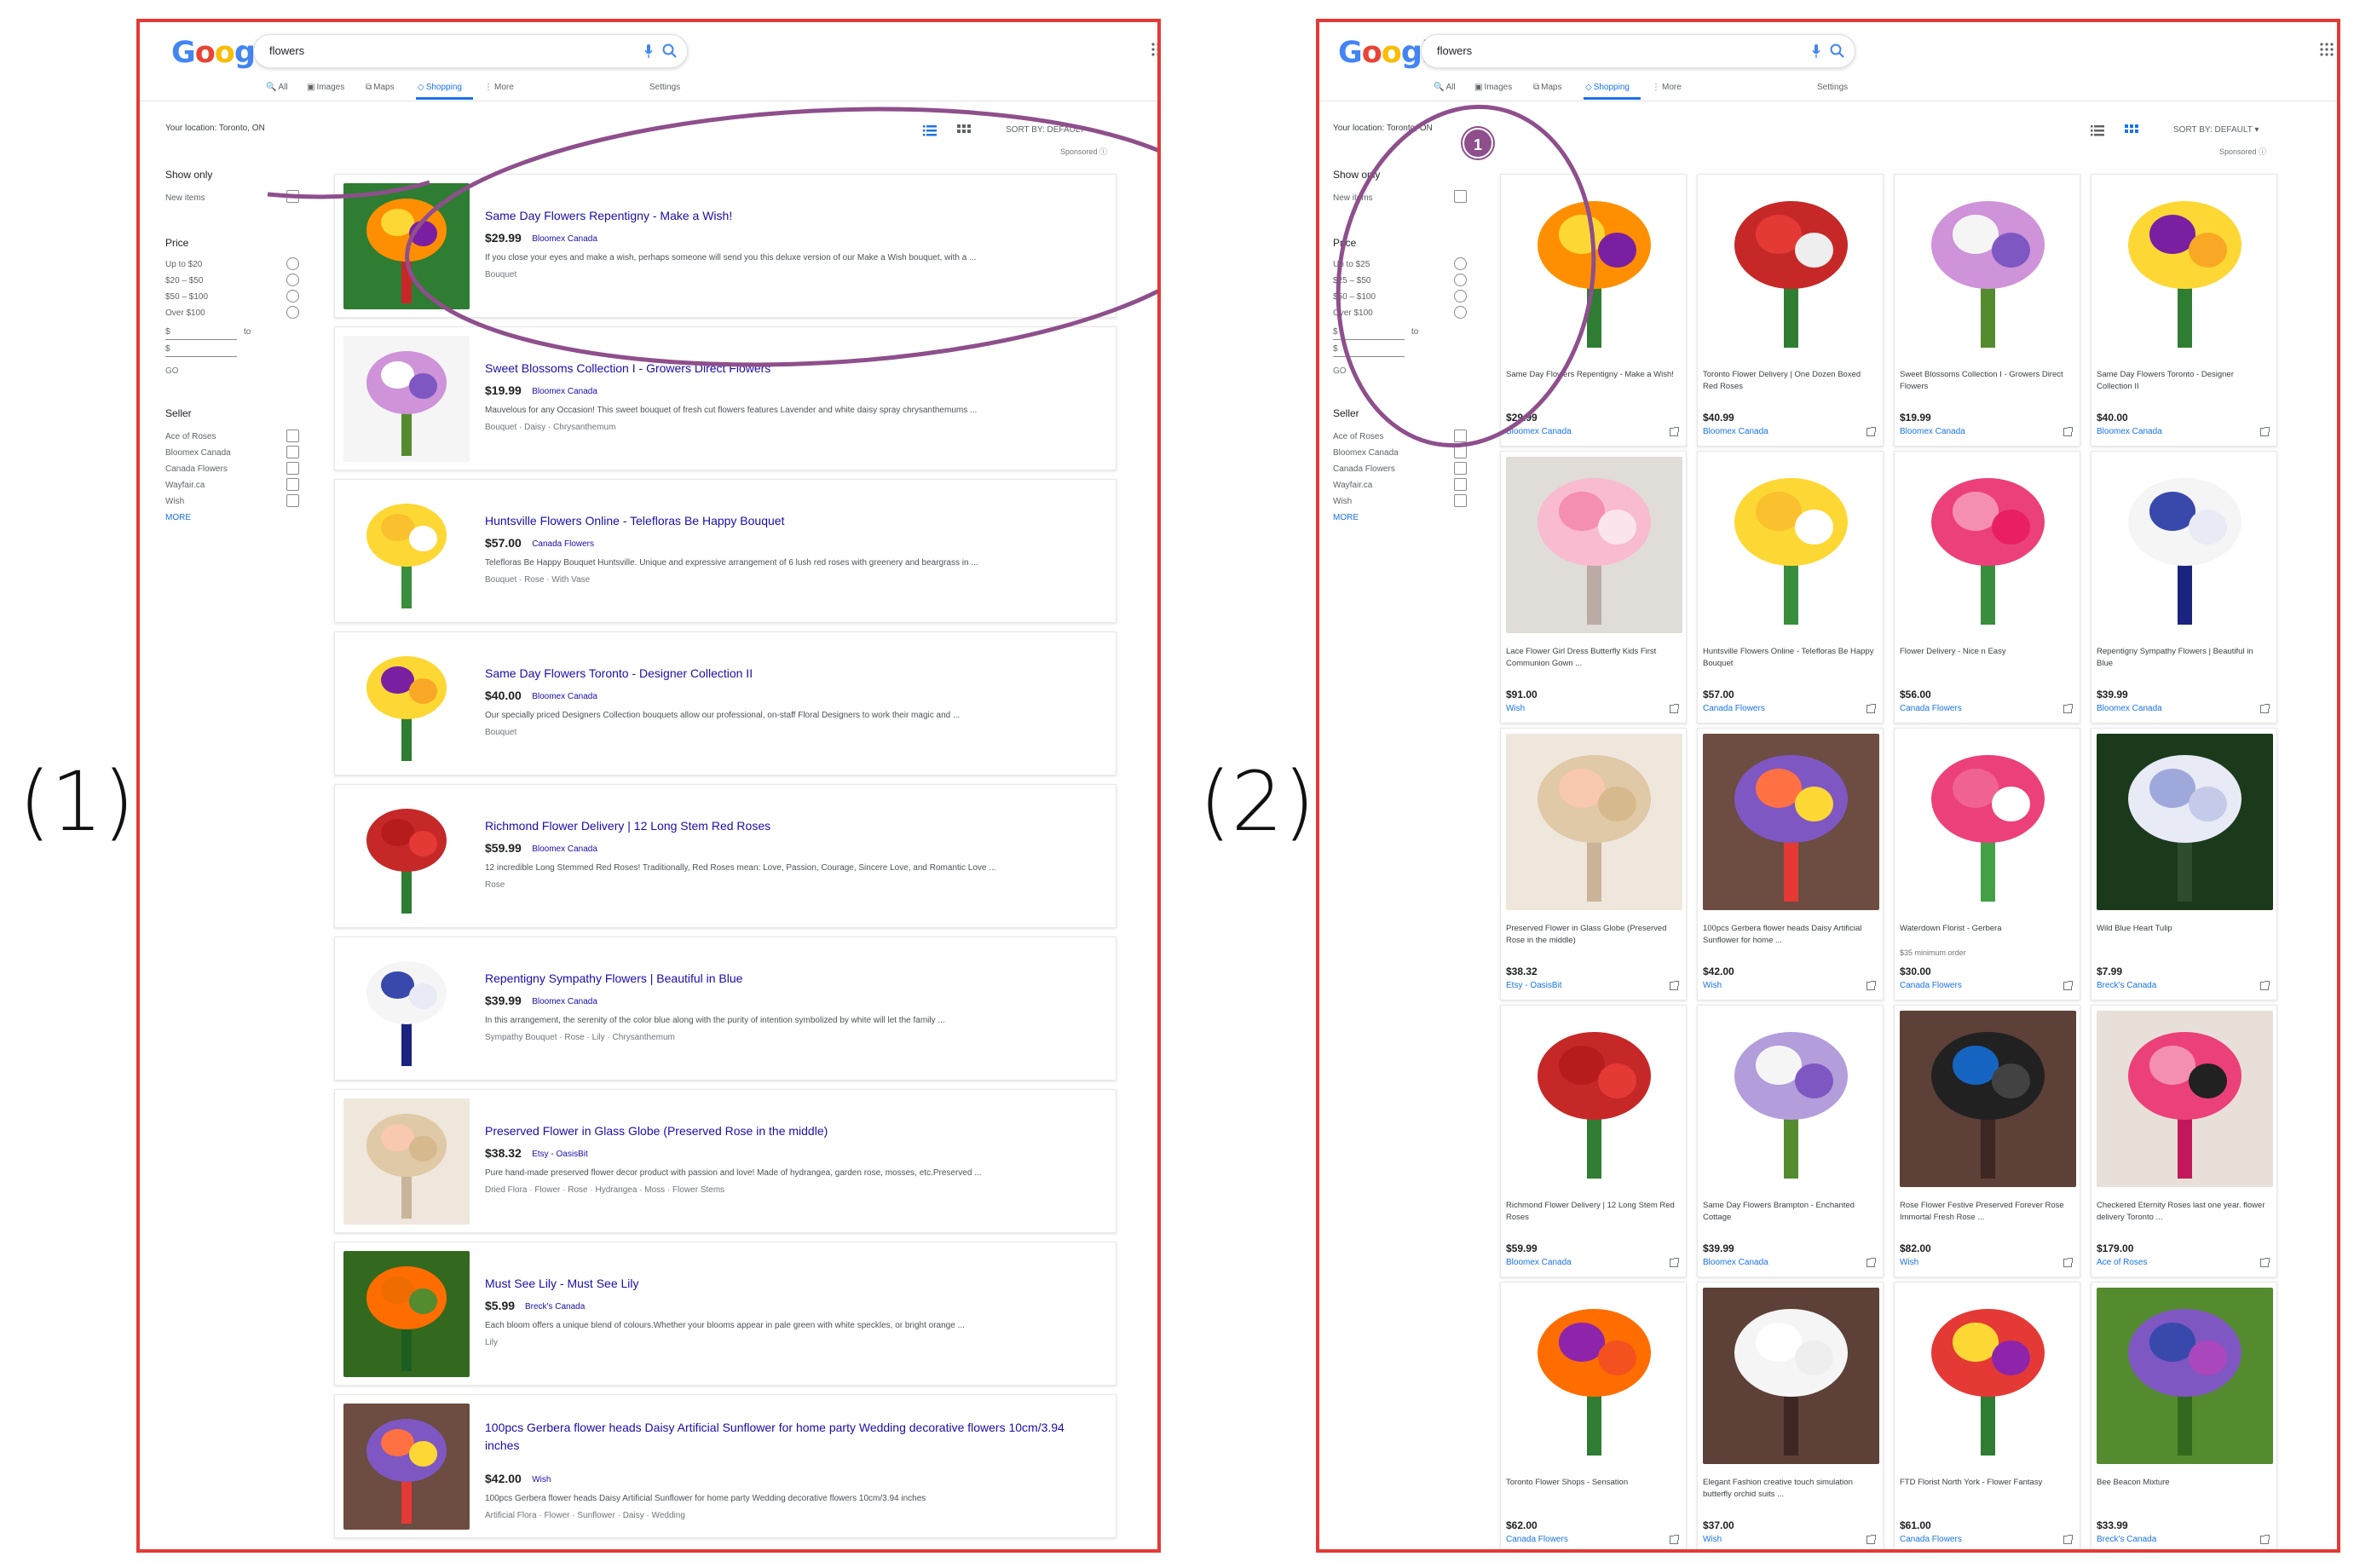 Image resolution: width=2354 pixels, height=1568 pixels. What do you see at coordinates (1478, 144) in the screenshot?
I see `annotation-badge: 1` at bounding box center [1478, 144].